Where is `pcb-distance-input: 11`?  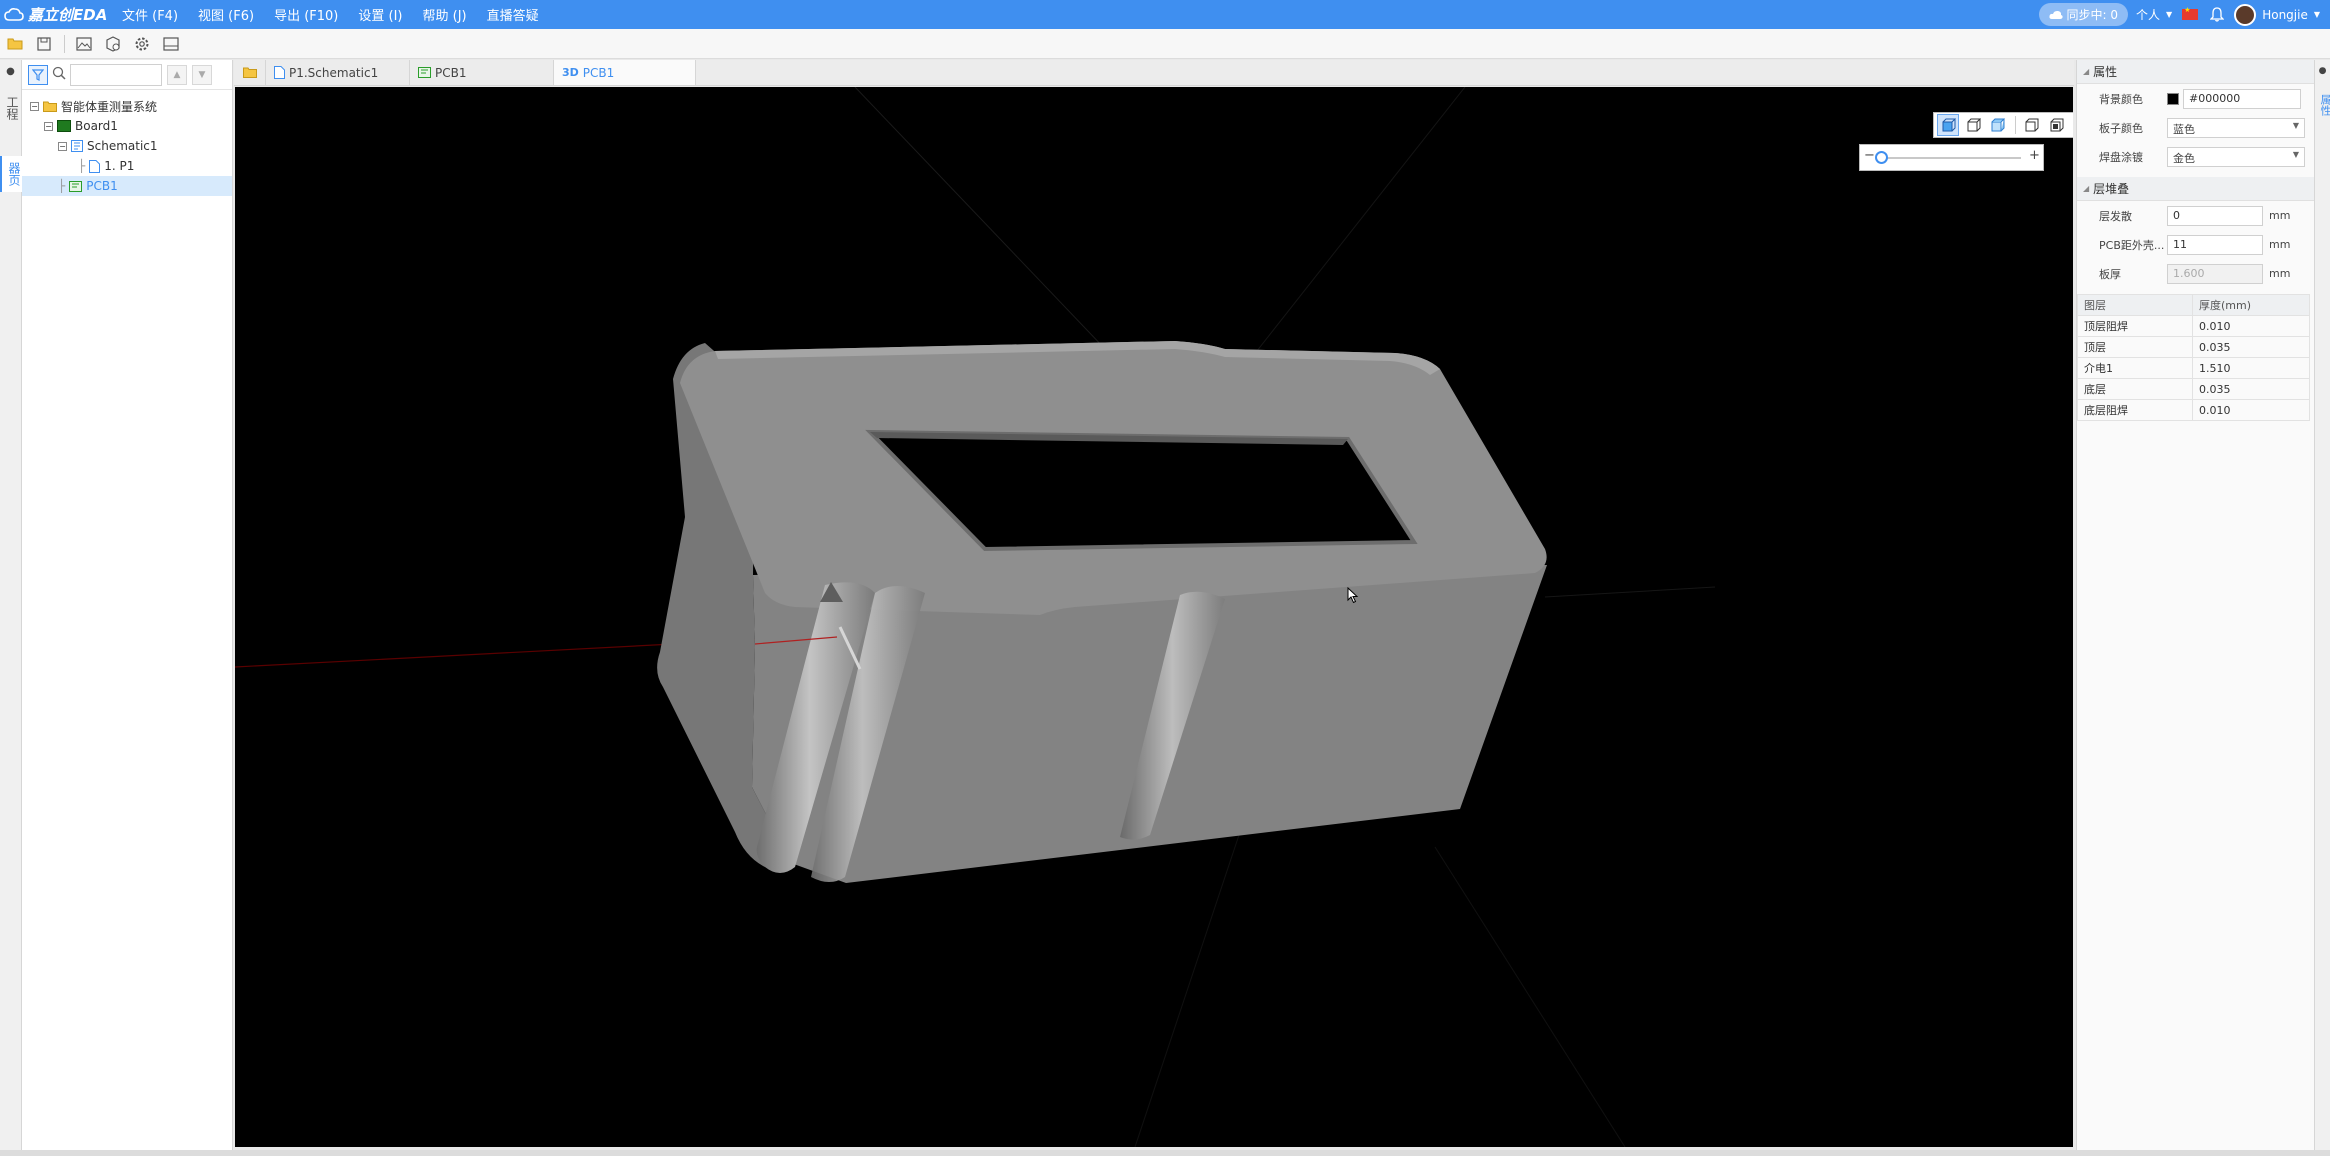 pcb-distance-input: 11 is located at coordinates (2215, 244).